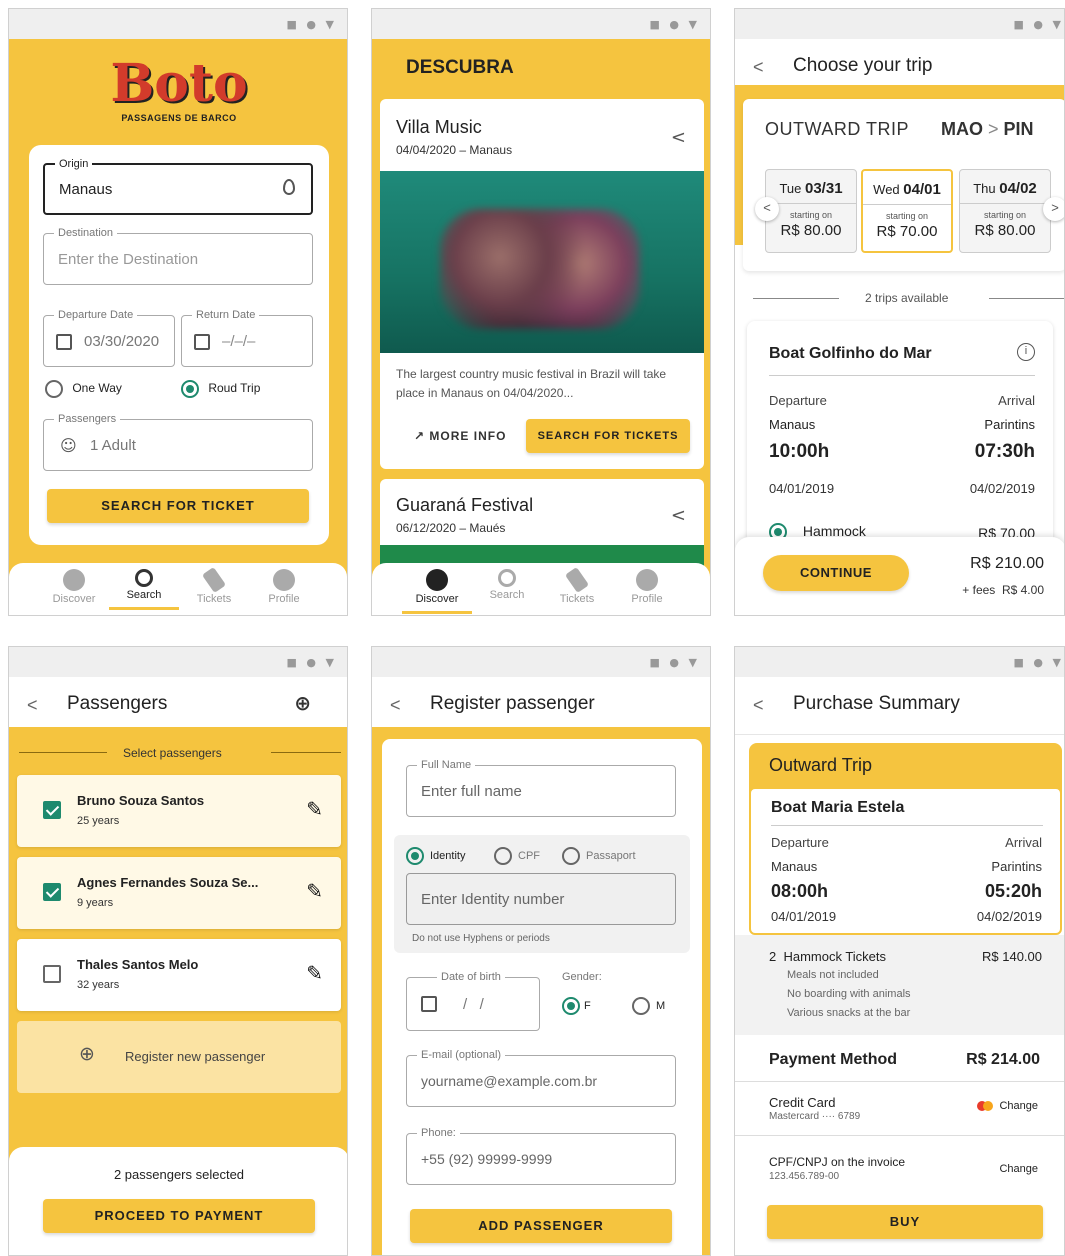 This screenshot has width=1065, height=1256. Describe the element at coordinates (517, 856) in the screenshot. I see `doc-cpf-option: CPF` at that location.